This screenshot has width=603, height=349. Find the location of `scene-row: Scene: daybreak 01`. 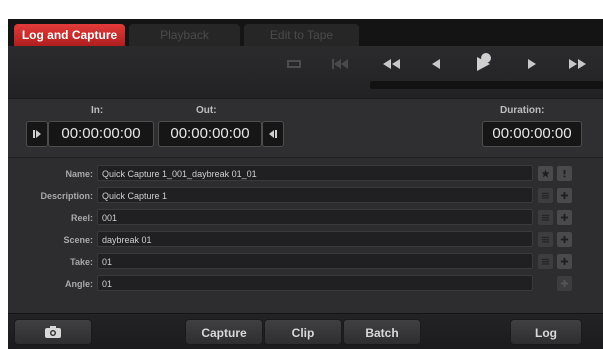

scene-row: Scene: daybreak 01 is located at coordinates (305, 240).